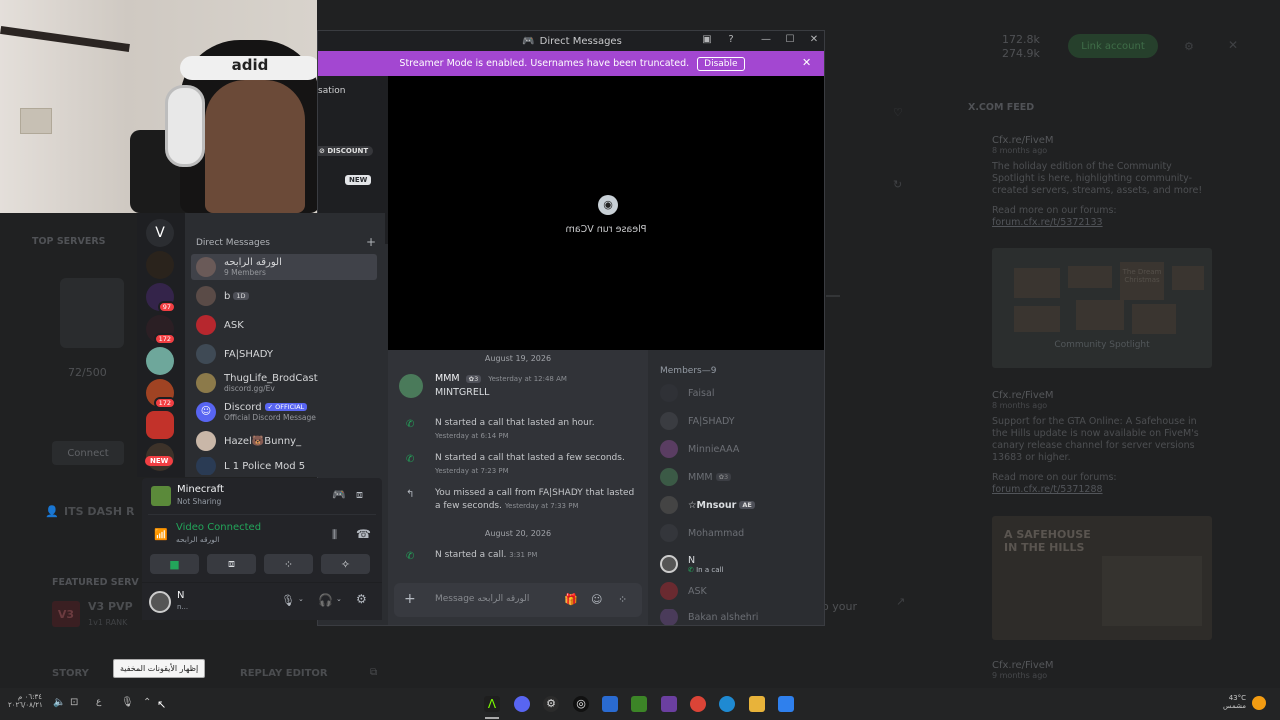  What do you see at coordinates (359, 495) in the screenshot?
I see `screen-share-icon: ⧈` at bounding box center [359, 495].